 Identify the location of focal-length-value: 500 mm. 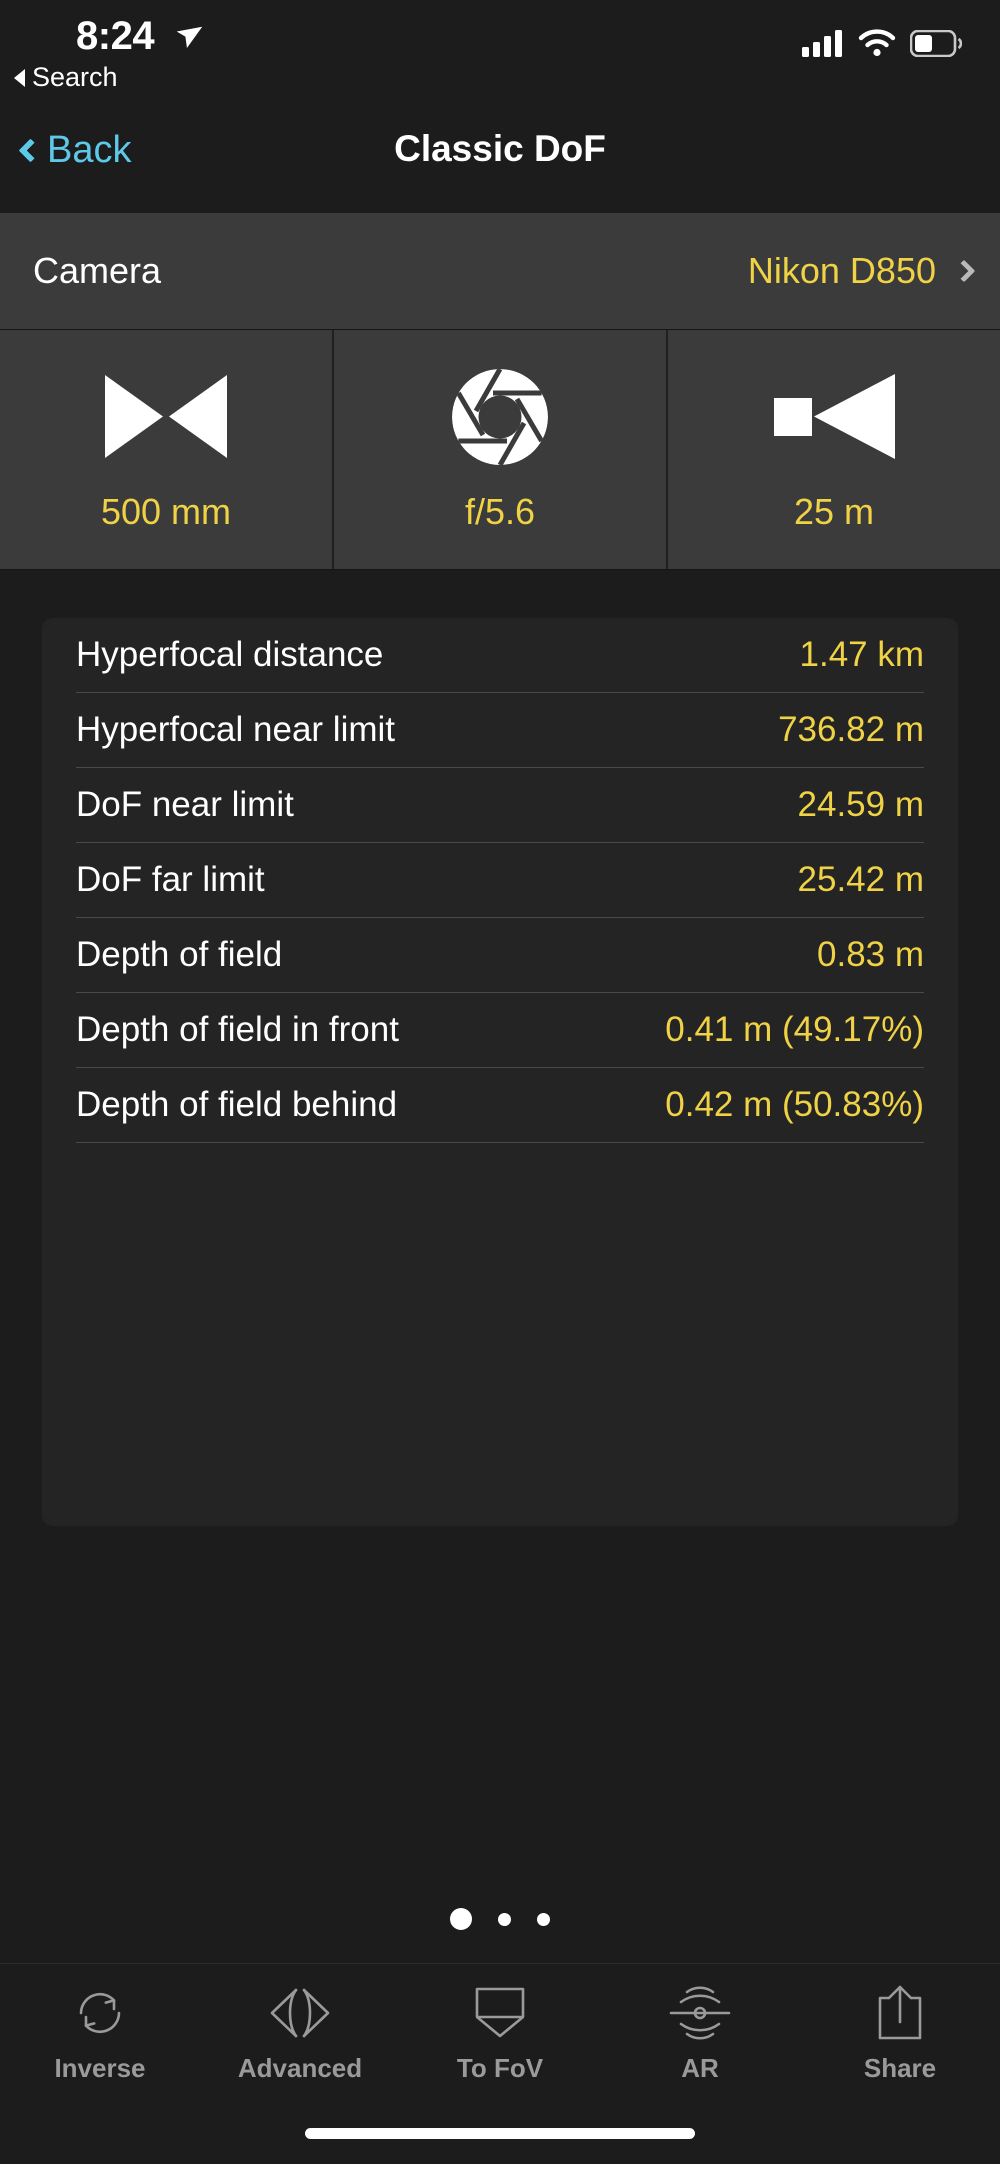
(166, 511).